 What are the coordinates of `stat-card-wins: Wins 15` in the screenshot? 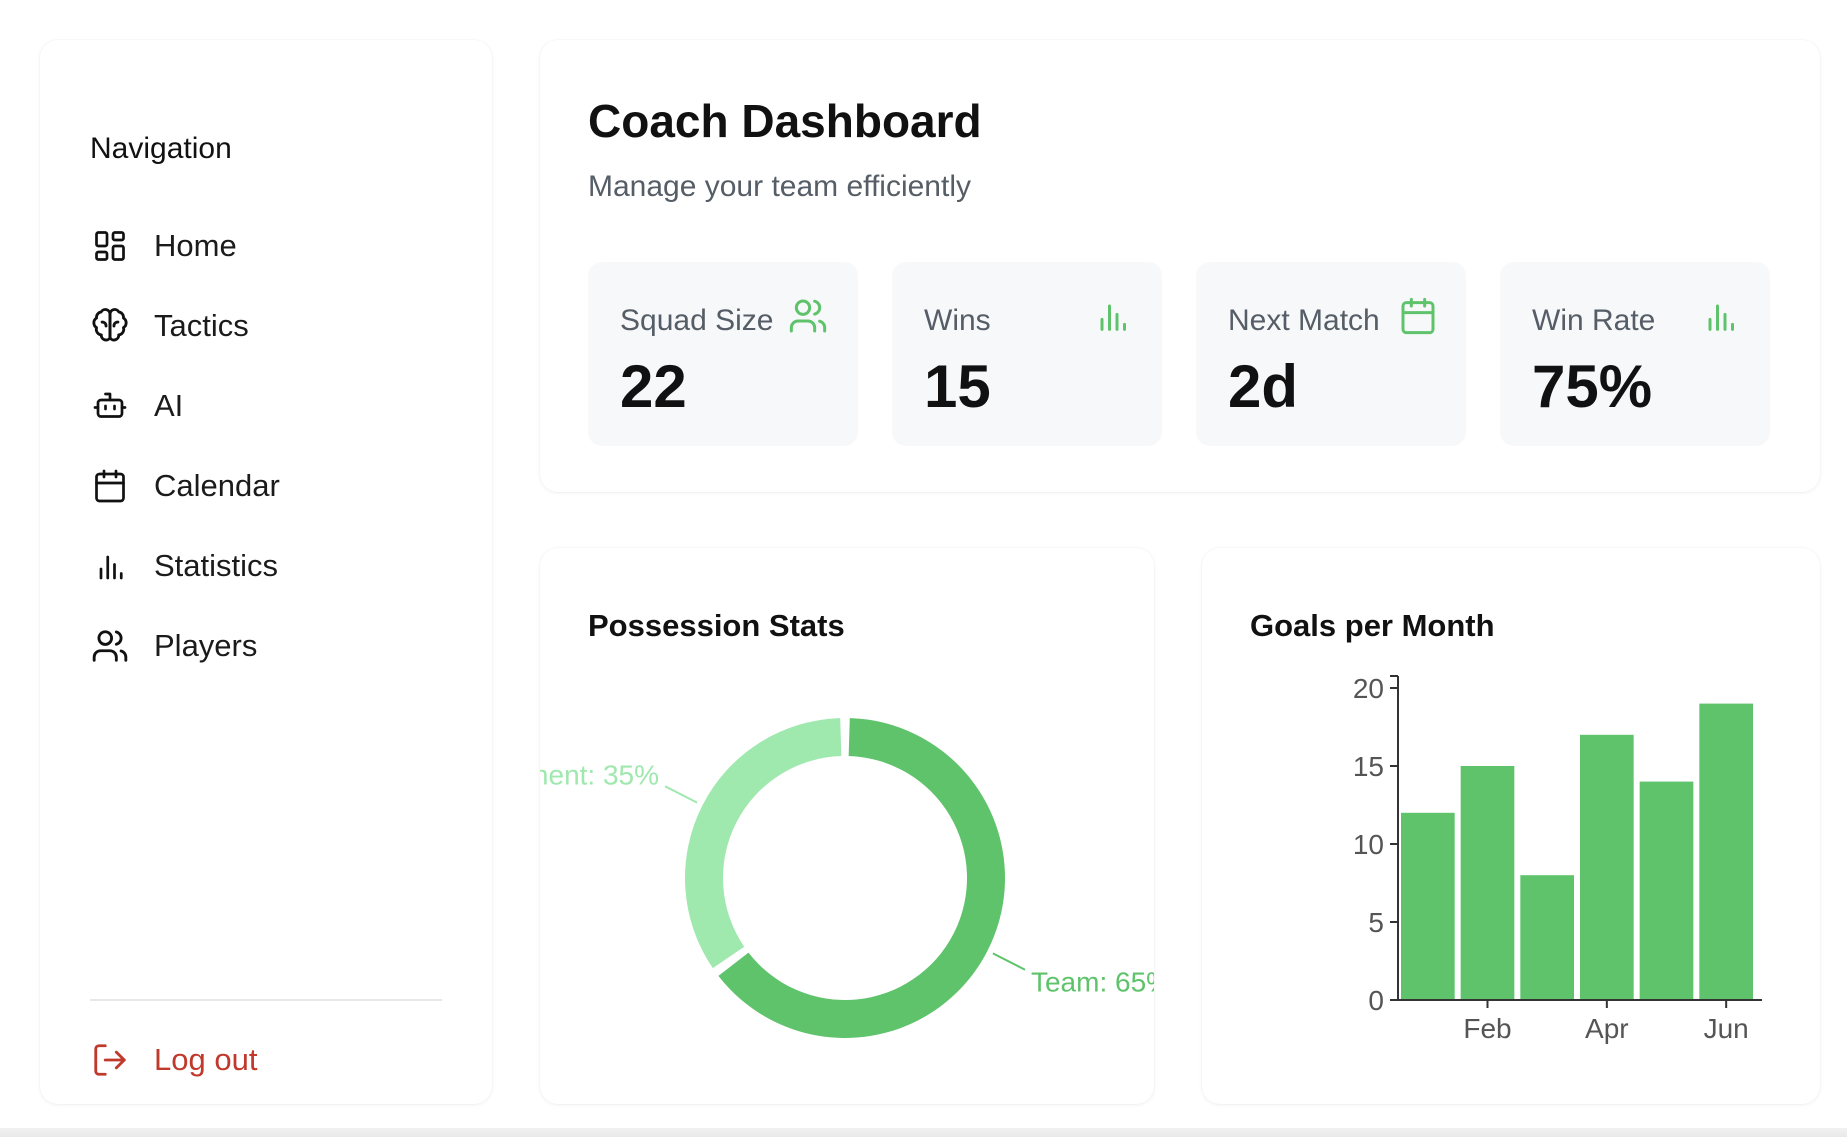 It's located at (1027, 354).